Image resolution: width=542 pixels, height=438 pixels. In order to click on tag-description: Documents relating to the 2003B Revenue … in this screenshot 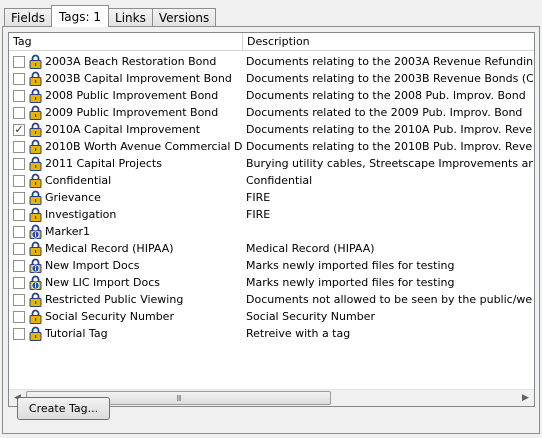, I will do `click(389, 78)`.